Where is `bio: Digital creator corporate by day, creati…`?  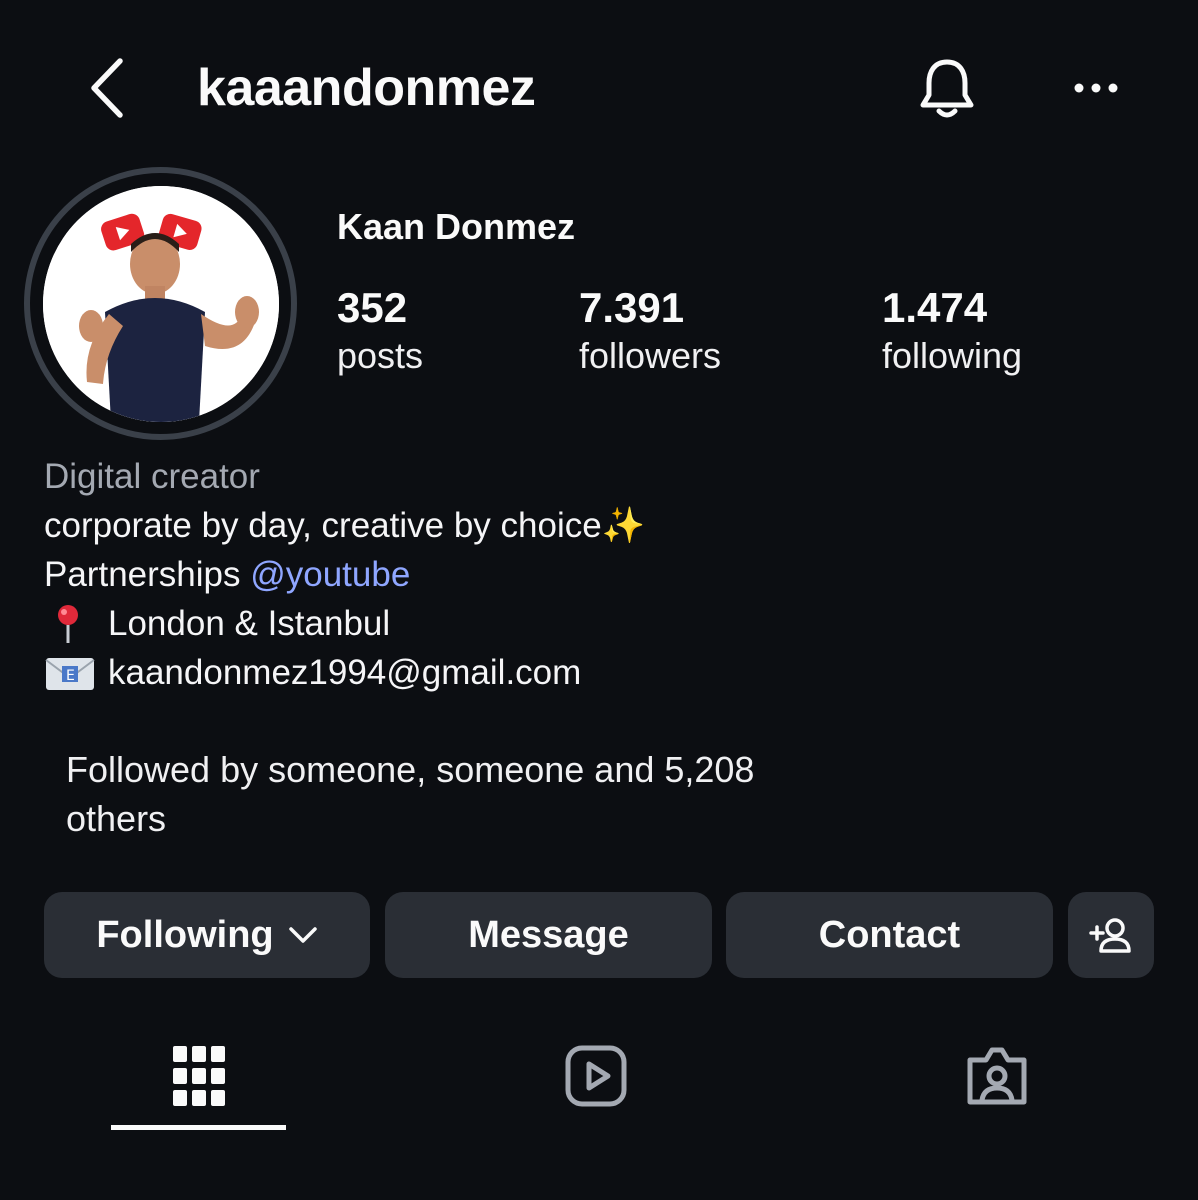
bio: Digital creator corporate by day, creati… is located at coordinates (344, 574).